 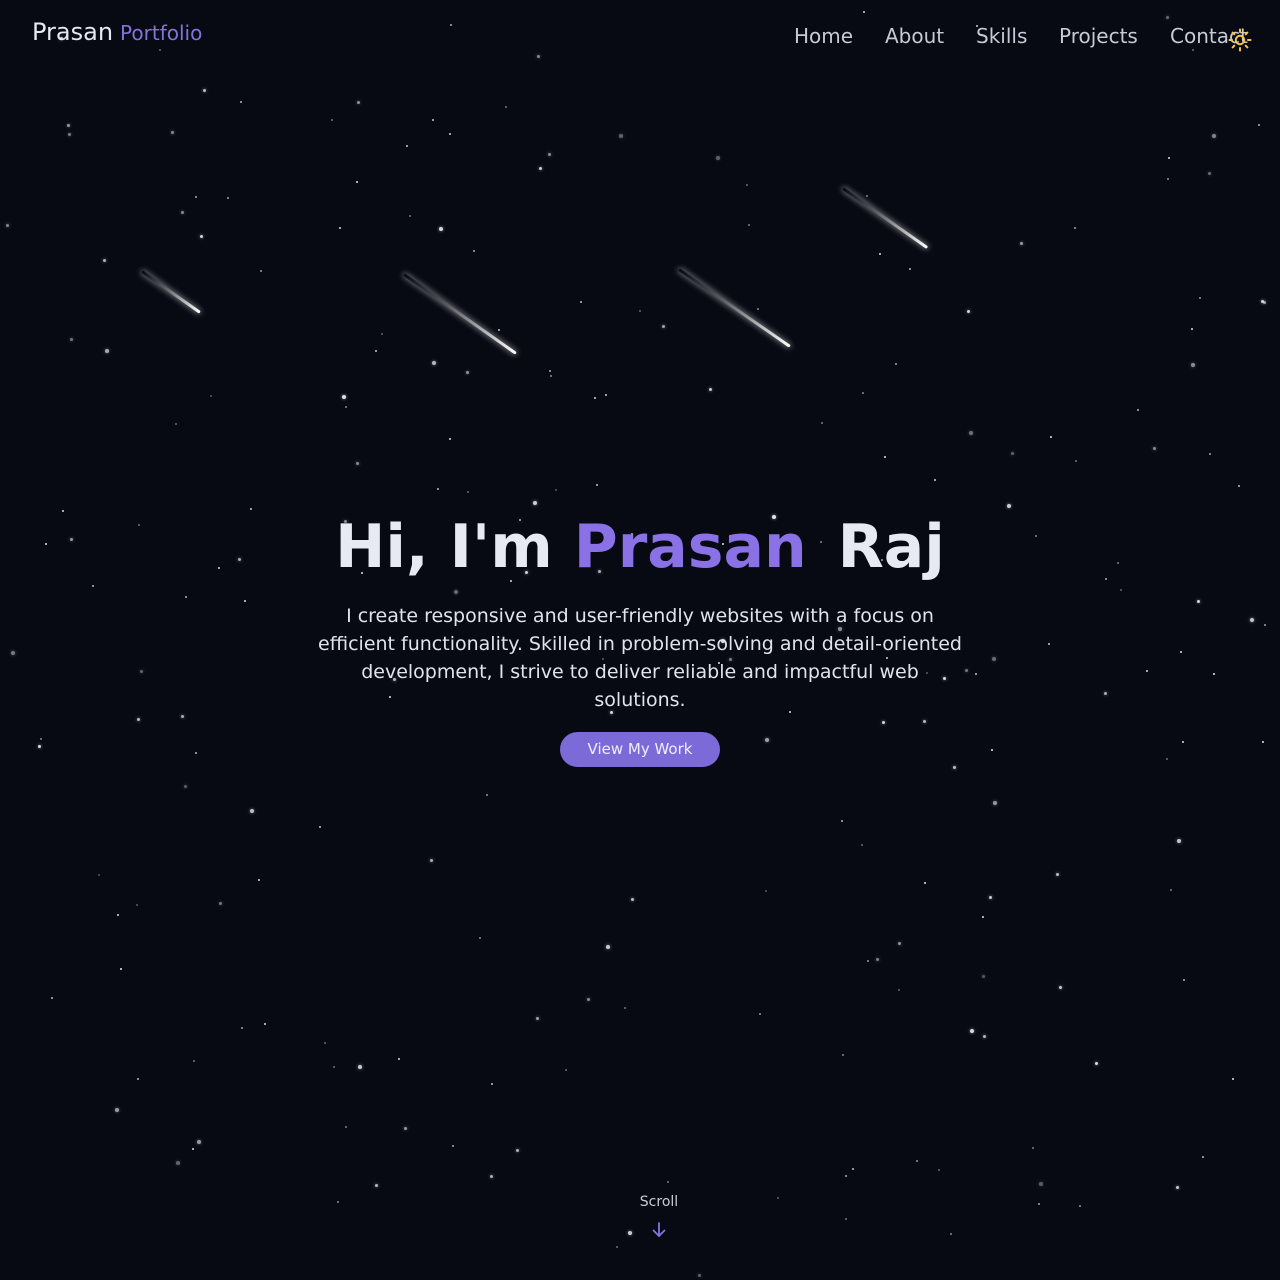 What do you see at coordinates (1001, 36) in the screenshot?
I see `nav-skills: Skills` at bounding box center [1001, 36].